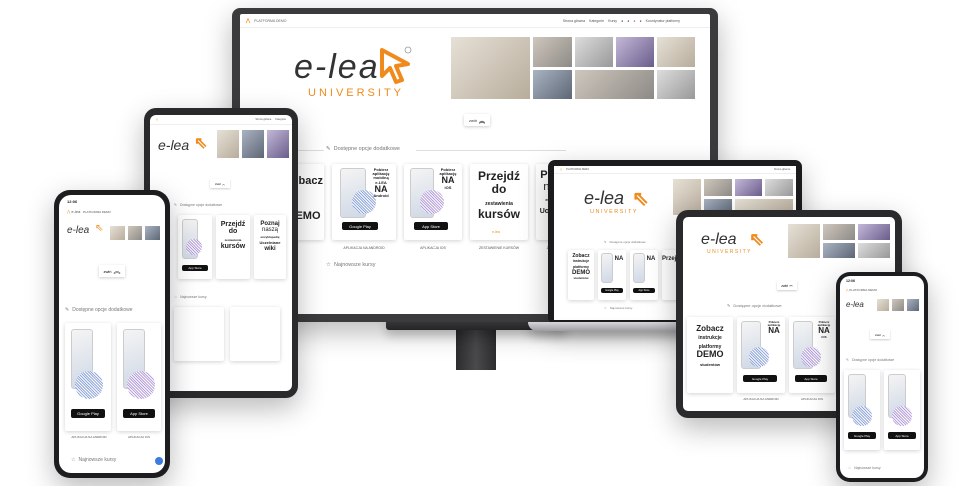  Describe the element at coordinates (221, 120) in the screenshot. I see `tablet-left-topbar: ⋀ Strona główna Kategorie` at that location.